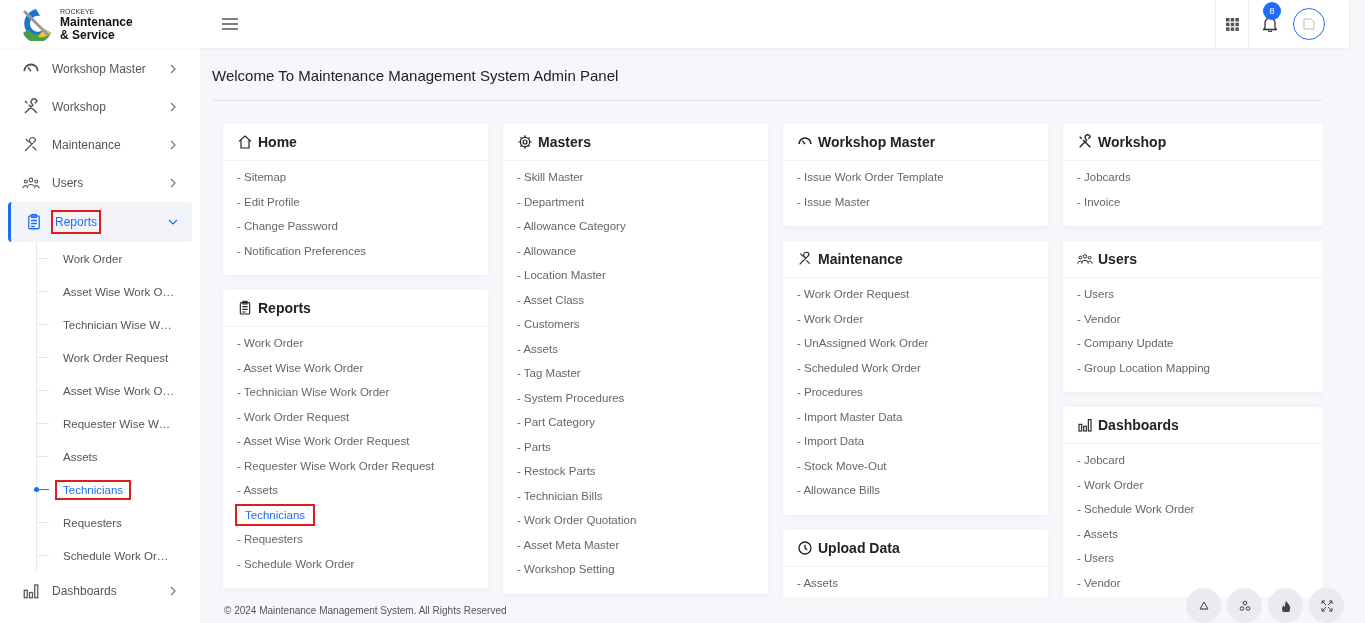  Describe the element at coordinates (571, 226) in the screenshot. I see `menu-link: - Allowance Category` at that location.